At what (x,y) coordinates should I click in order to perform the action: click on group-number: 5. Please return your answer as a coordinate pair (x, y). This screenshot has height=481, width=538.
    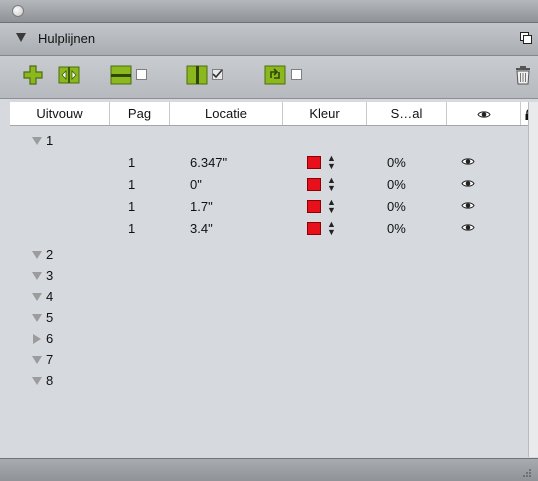
    Looking at the image, I should click on (50, 317).